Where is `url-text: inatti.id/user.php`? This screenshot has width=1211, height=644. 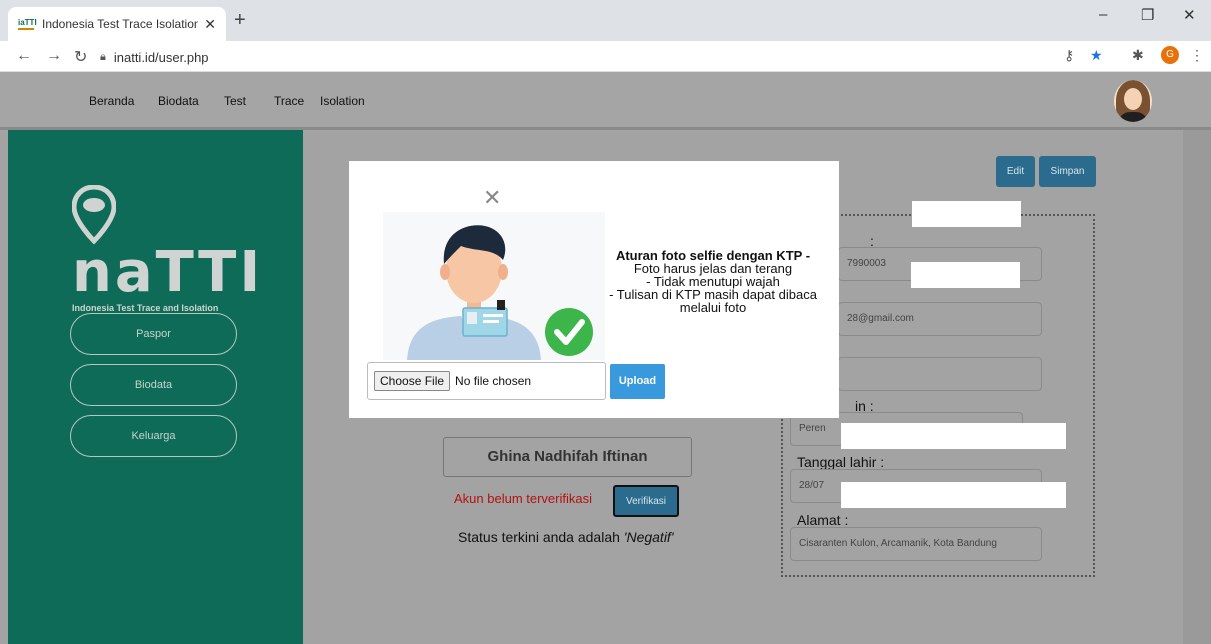
url-text: inatti.id/user.php is located at coordinates (161, 57).